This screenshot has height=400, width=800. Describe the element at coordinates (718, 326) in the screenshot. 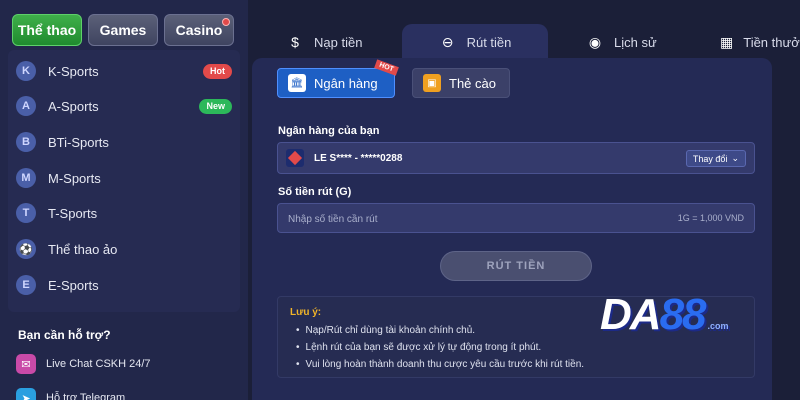

I see `brand-suffix: .com` at that location.